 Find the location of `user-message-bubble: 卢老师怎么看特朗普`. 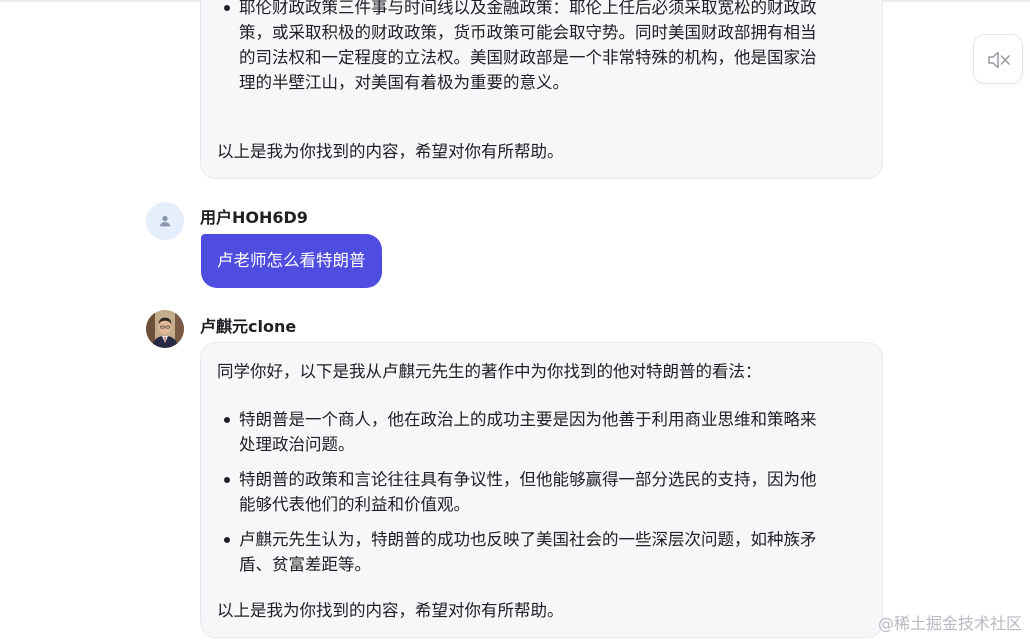

user-message-bubble: 卢老师怎么看特朗普 is located at coordinates (291, 261).